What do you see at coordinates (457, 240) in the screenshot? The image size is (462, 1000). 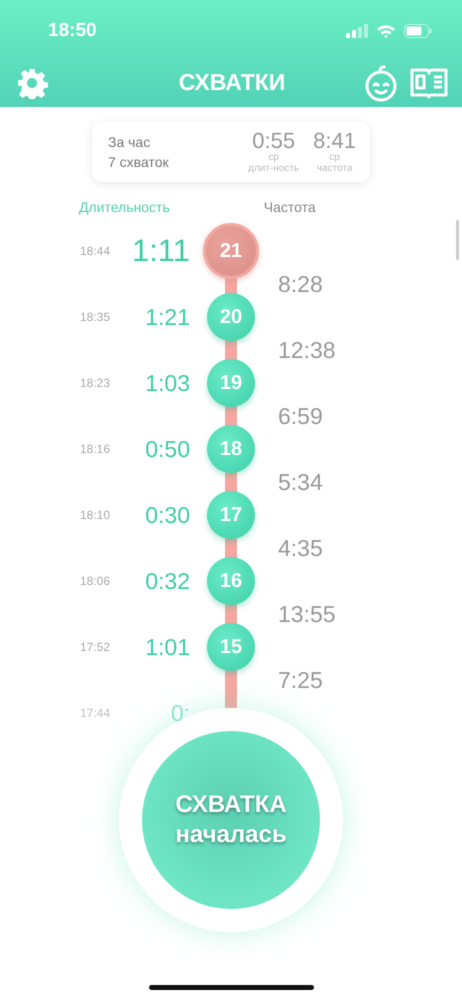 I see `scroll-indicator` at bounding box center [457, 240].